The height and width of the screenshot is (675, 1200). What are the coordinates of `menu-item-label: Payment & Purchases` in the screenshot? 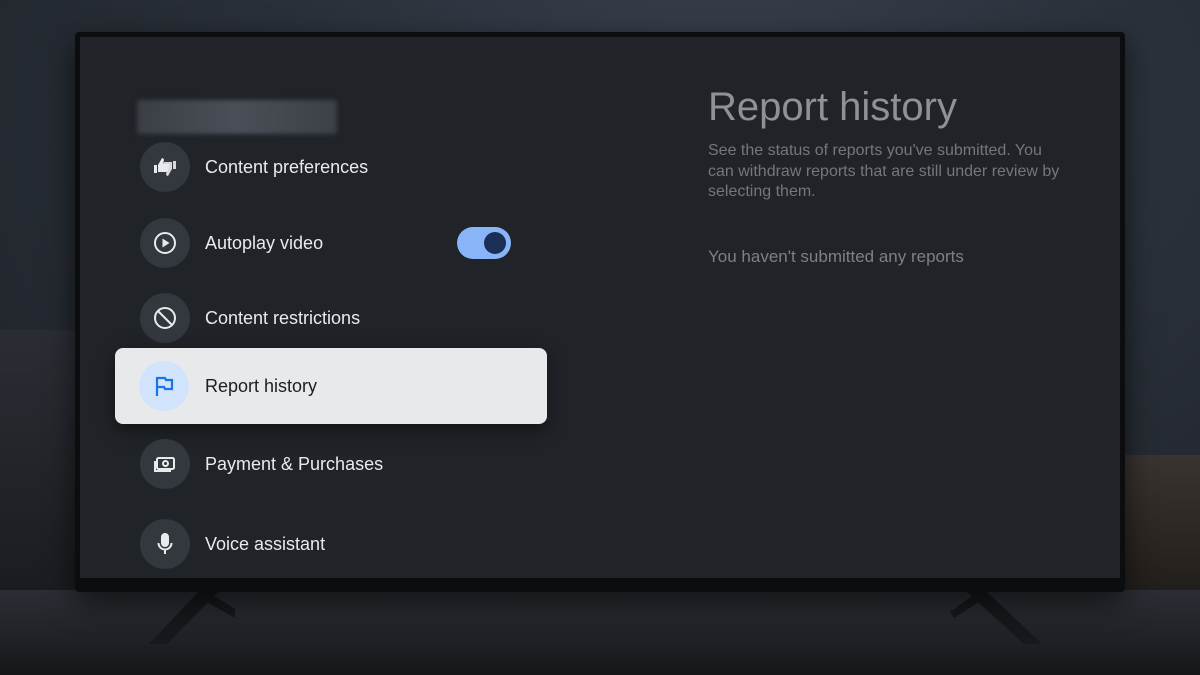 It's located at (294, 463).